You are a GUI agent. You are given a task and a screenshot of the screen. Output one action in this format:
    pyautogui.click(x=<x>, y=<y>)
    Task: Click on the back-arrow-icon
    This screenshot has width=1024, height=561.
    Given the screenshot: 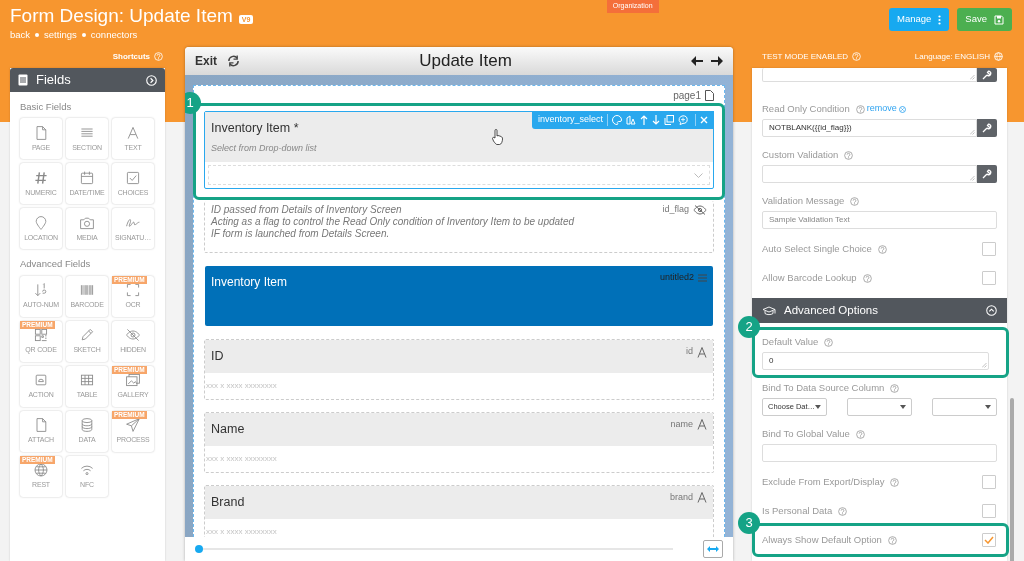 What is the action you would take?
    pyautogui.click(x=697, y=61)
    